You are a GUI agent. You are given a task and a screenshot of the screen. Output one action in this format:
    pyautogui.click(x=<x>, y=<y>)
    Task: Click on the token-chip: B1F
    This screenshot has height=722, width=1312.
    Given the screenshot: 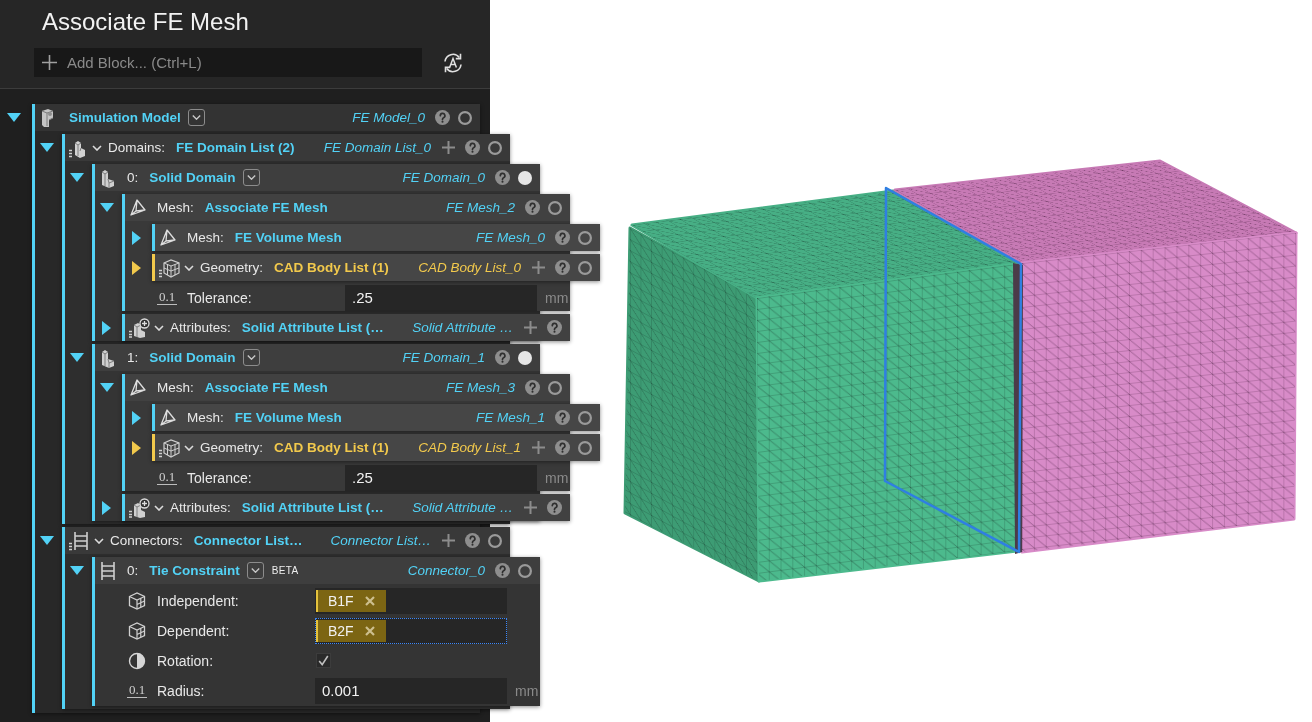 What is the action you would take?
    pyautogui.click(x=351, y=600)
    